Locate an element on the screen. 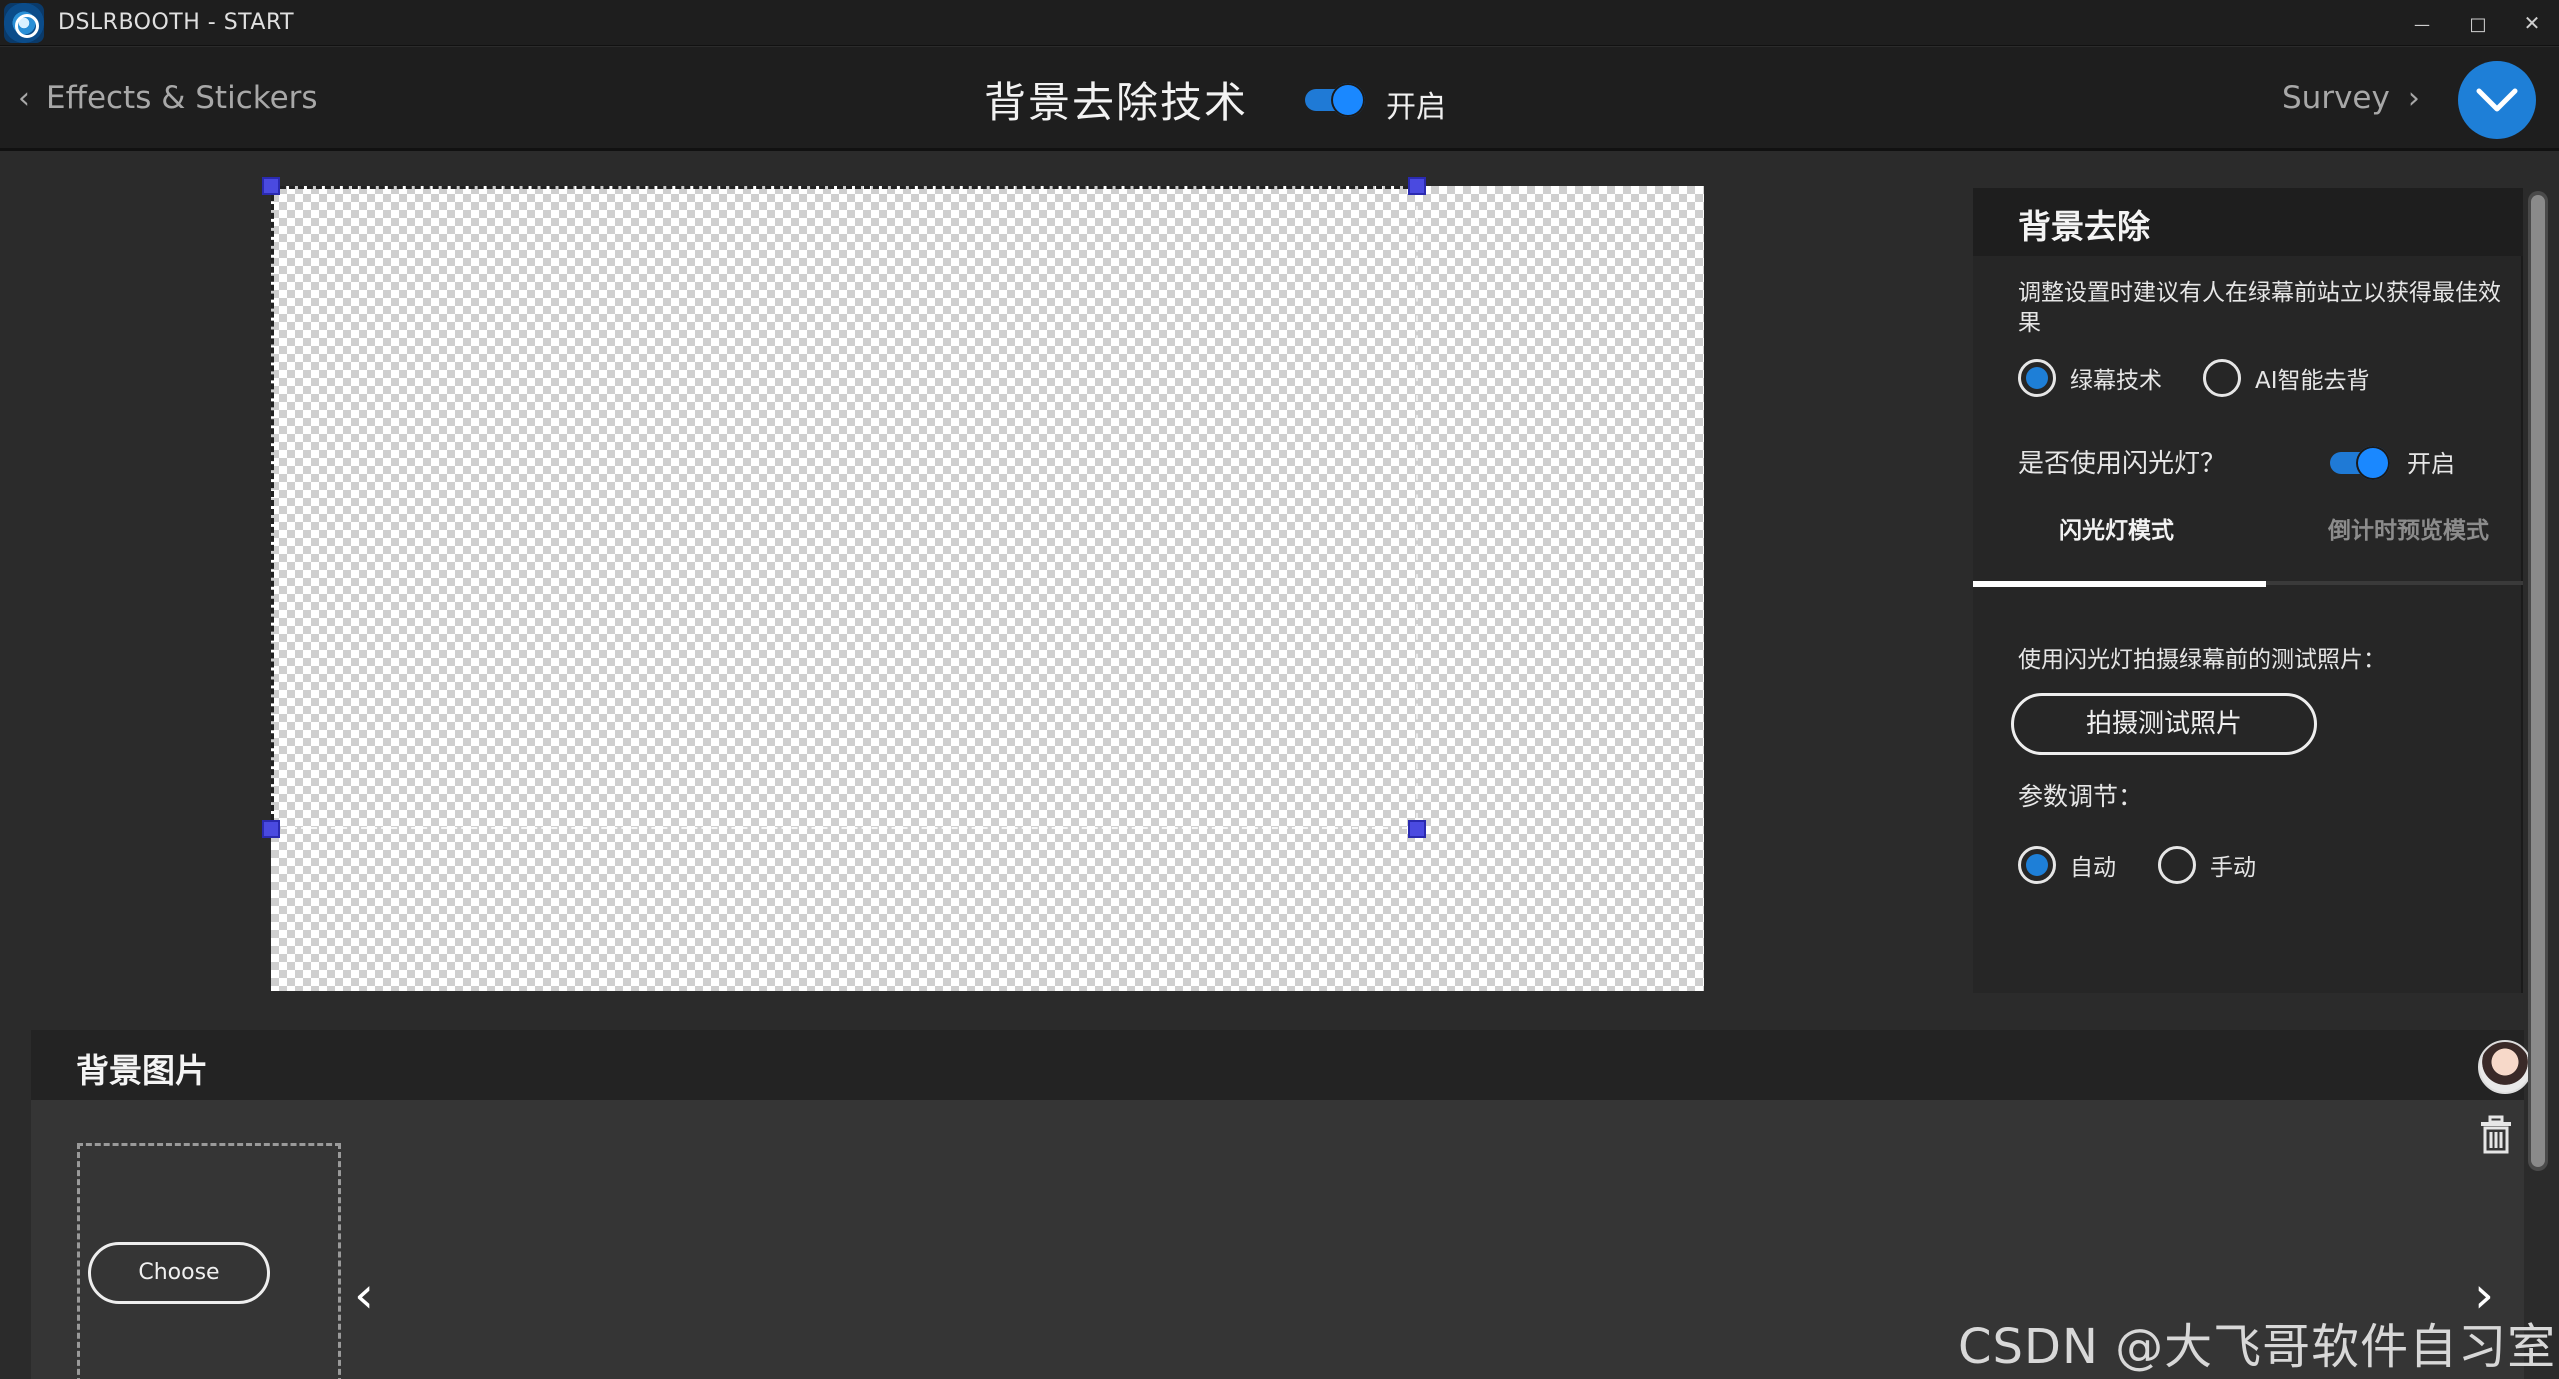 This screenshot has height=1379, width=2559. background-removal-toggle-label: 开启 is located at coordinates (1416, 107).